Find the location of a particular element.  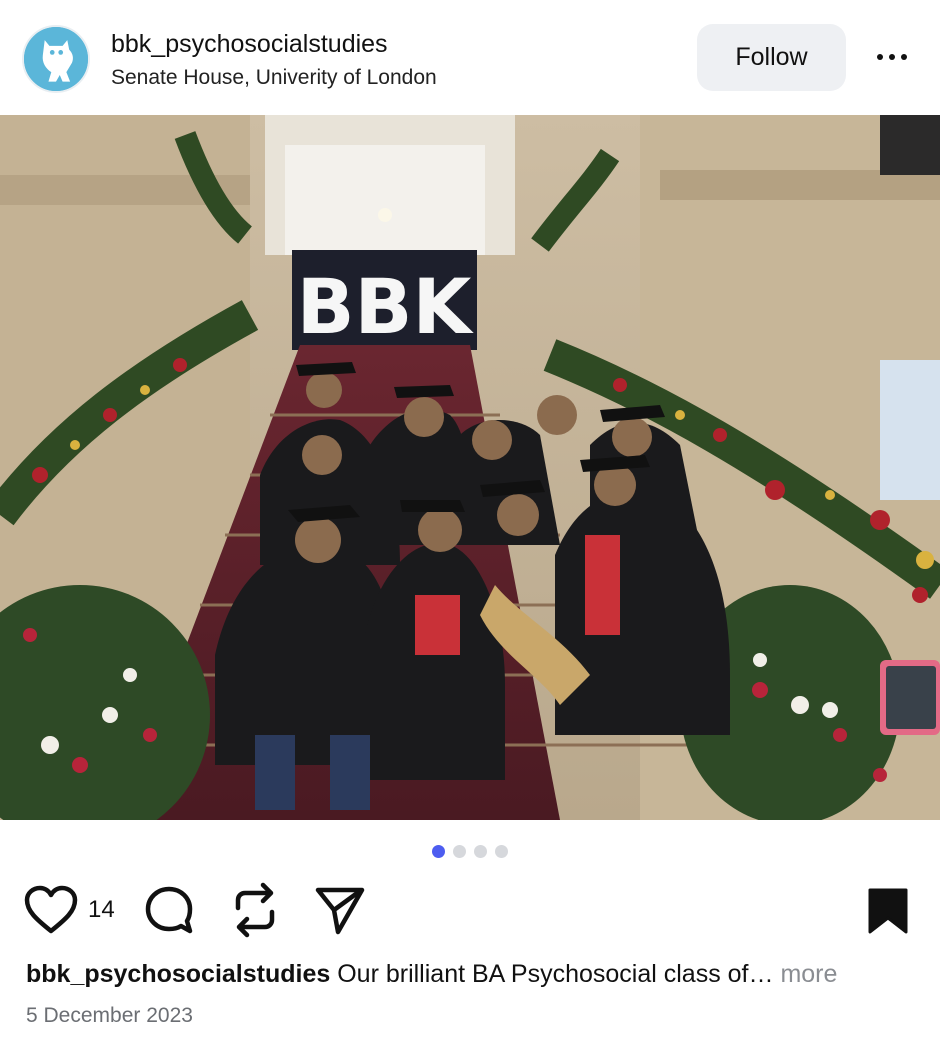

post-username: bbk_psychosocialstudies is located at coordinates (249, 44).